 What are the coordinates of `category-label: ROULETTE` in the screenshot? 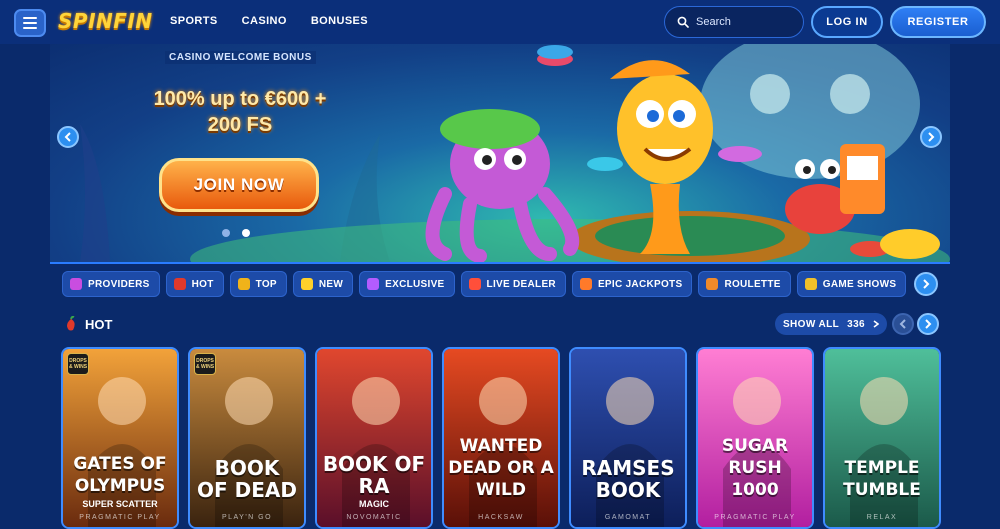 It's located at (752, 284).